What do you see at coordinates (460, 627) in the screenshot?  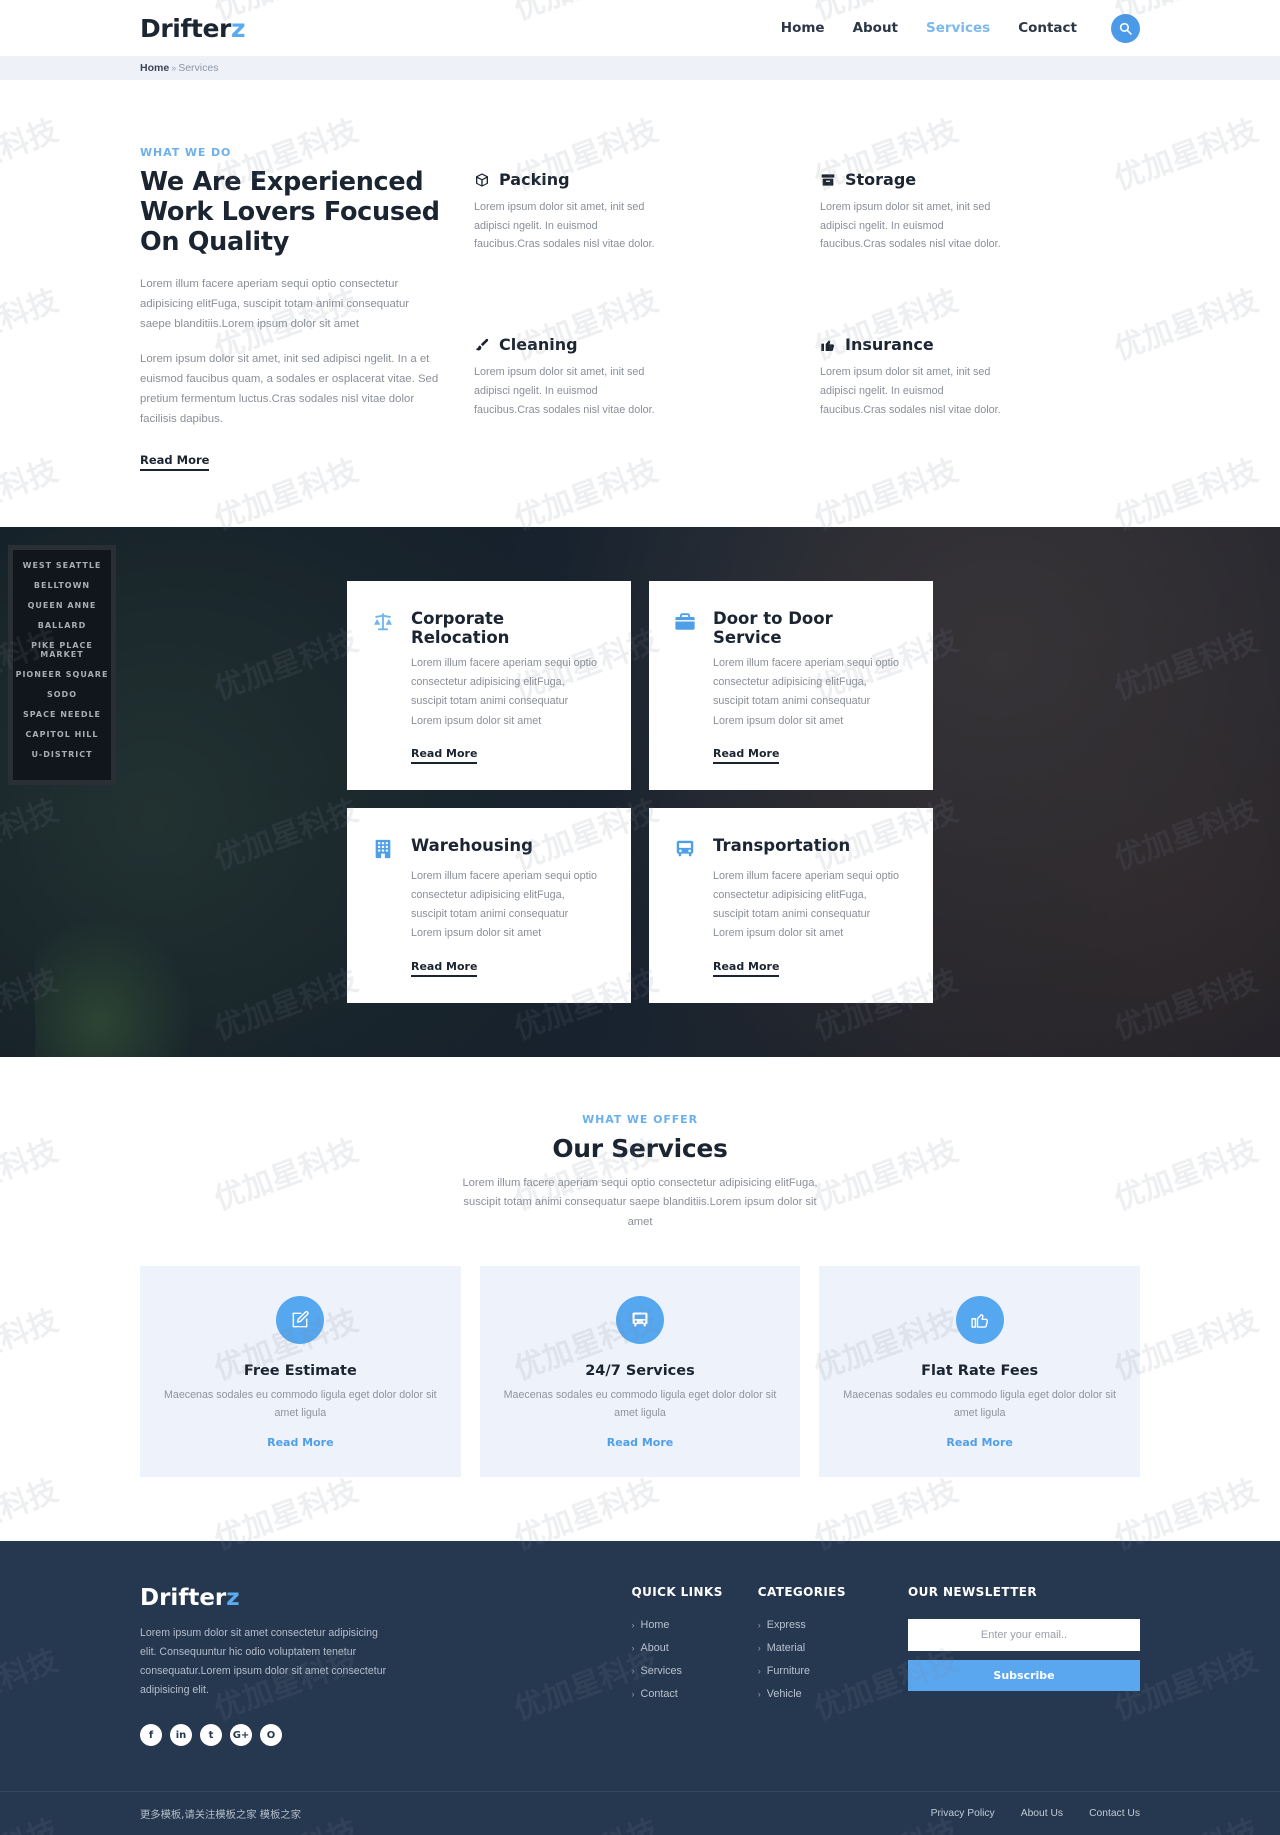 I see `card-title: Corporate Relocation` at bounding box center [460, 627].